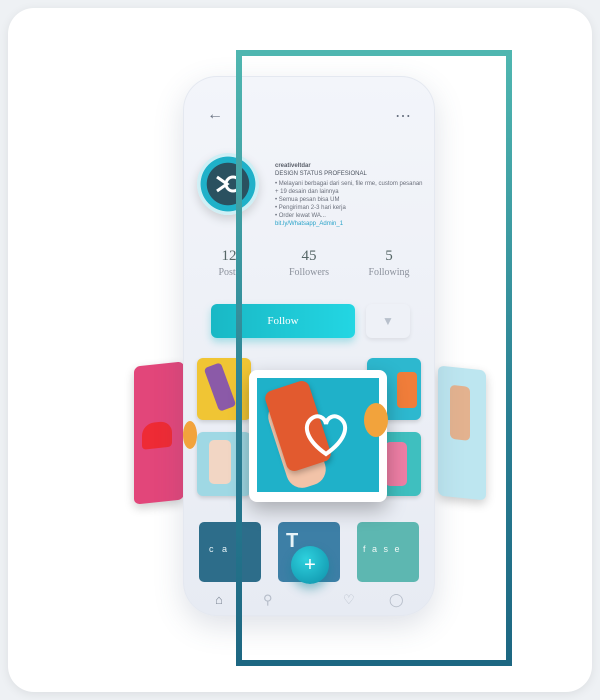 The height and width of the screenshot is (700, 600). Describe the element at coordinates (190, 435) in the screenshot. I see `orange-dot` at that location.